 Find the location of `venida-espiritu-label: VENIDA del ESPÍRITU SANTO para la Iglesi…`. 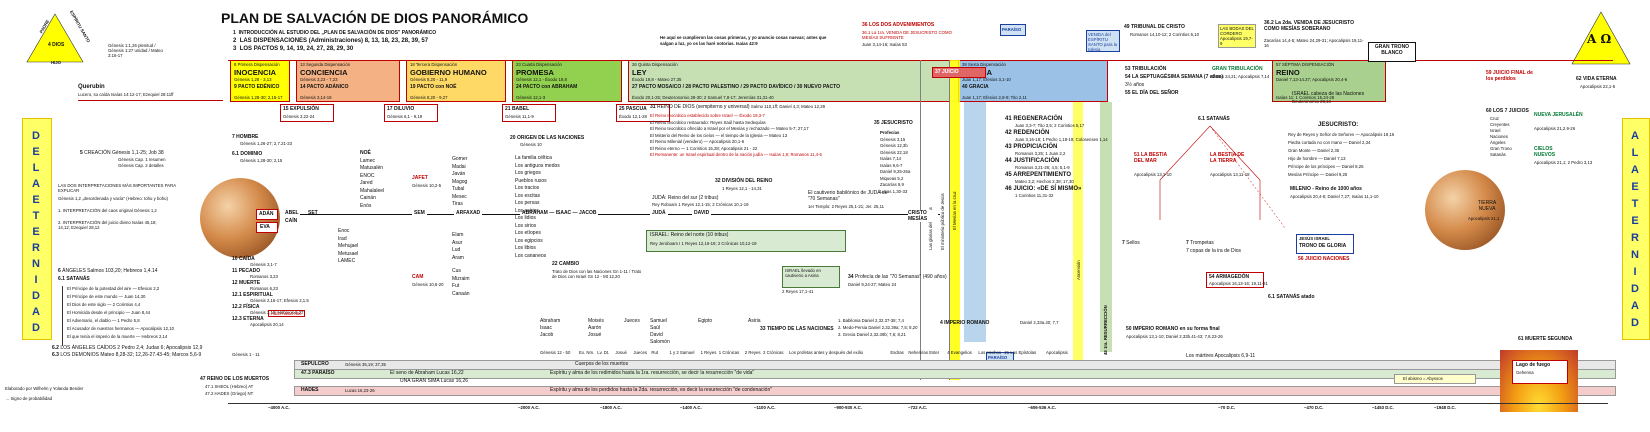

venida-espiritu-label: VENIDA del ESPÍRITU SANTO para la Iglesi… is located at coordinates (1103, 42).